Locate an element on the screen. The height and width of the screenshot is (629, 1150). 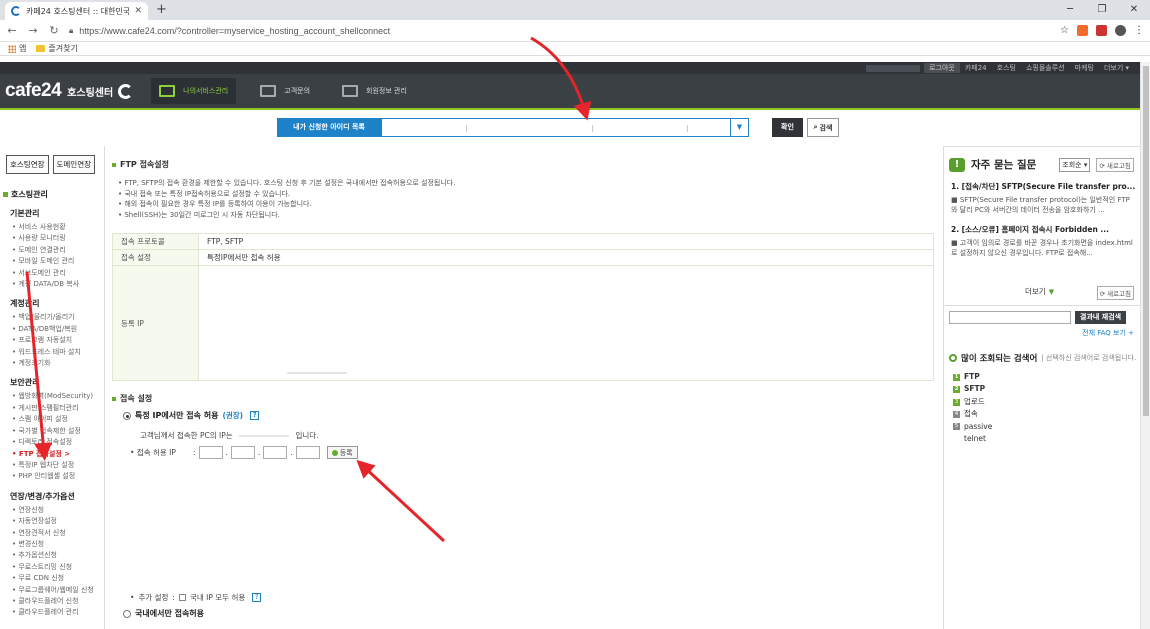
sidebar-item: 계정 DATA/DB 복사 is located at coordinates (58, 284).